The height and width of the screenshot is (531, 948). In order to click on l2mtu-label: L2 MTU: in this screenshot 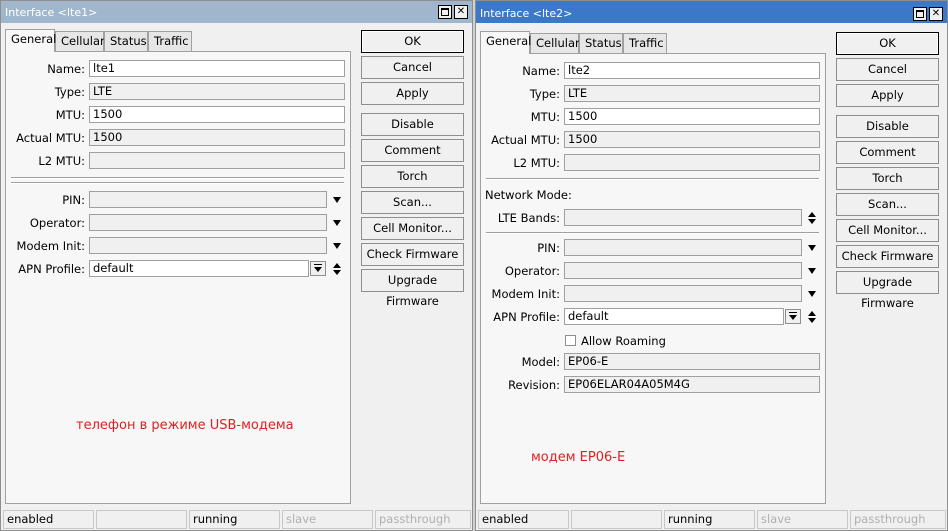, I will do `click(61, 161)`.